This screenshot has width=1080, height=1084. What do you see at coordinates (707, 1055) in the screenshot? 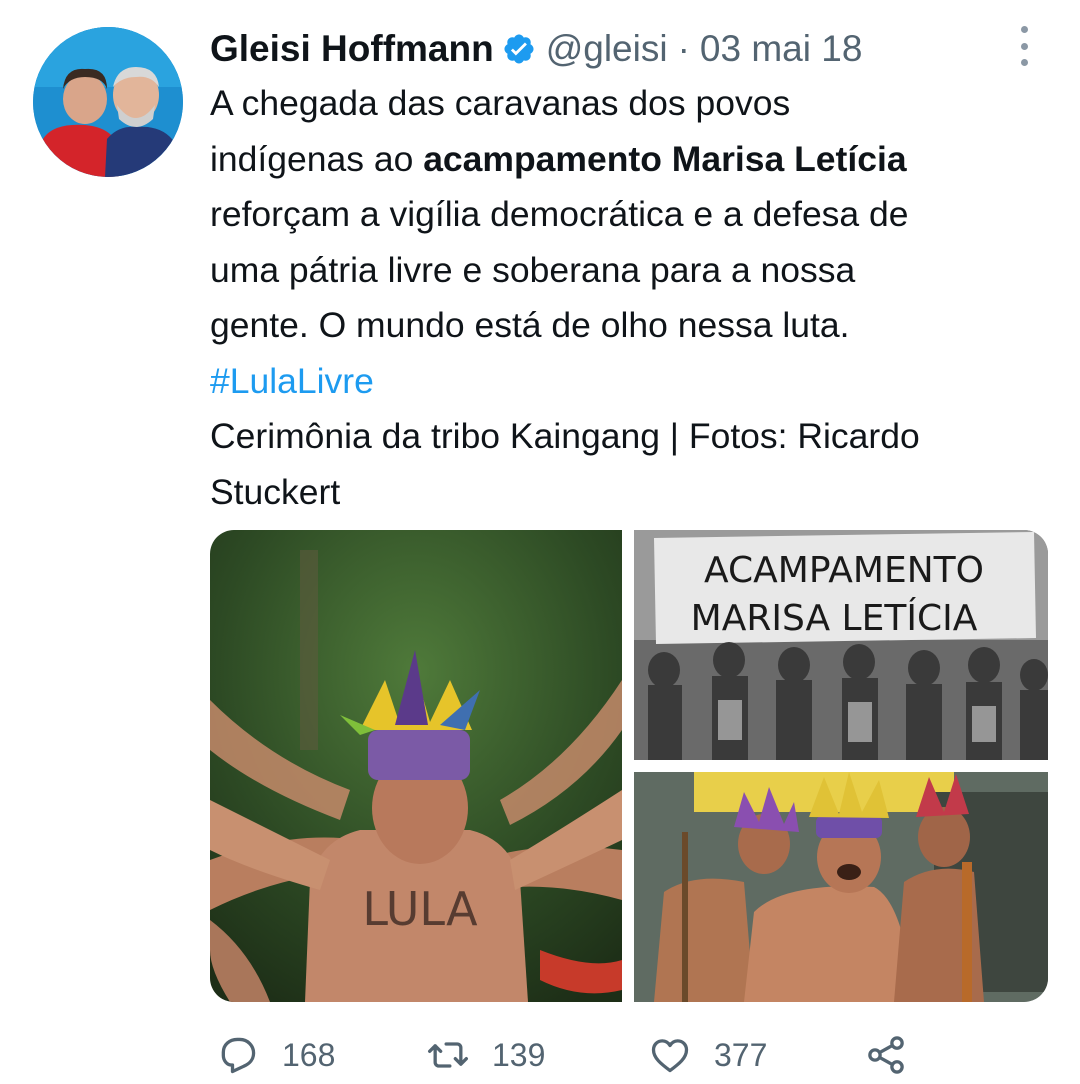
I see `like-button: 377` at bounding box center [707, 1055].